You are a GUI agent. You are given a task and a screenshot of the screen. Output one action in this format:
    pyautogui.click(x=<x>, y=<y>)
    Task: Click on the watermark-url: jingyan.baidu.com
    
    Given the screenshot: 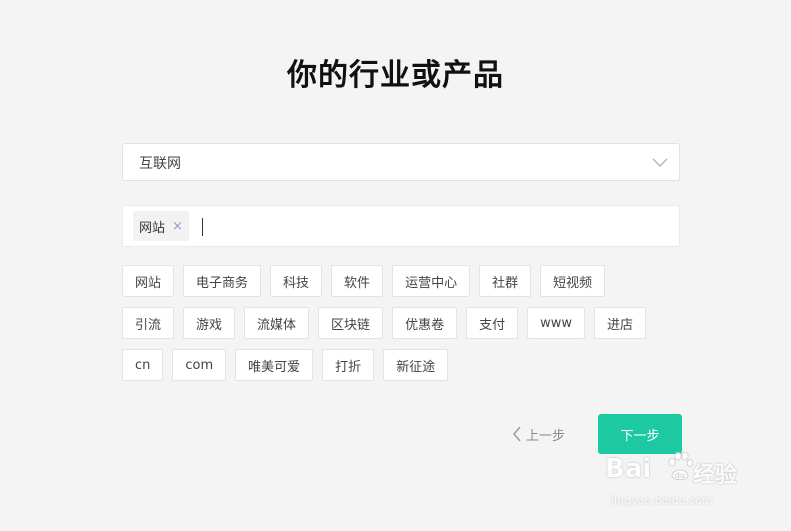 What is the action you would take?
    pyautogui.click(x=662, y=500)
    